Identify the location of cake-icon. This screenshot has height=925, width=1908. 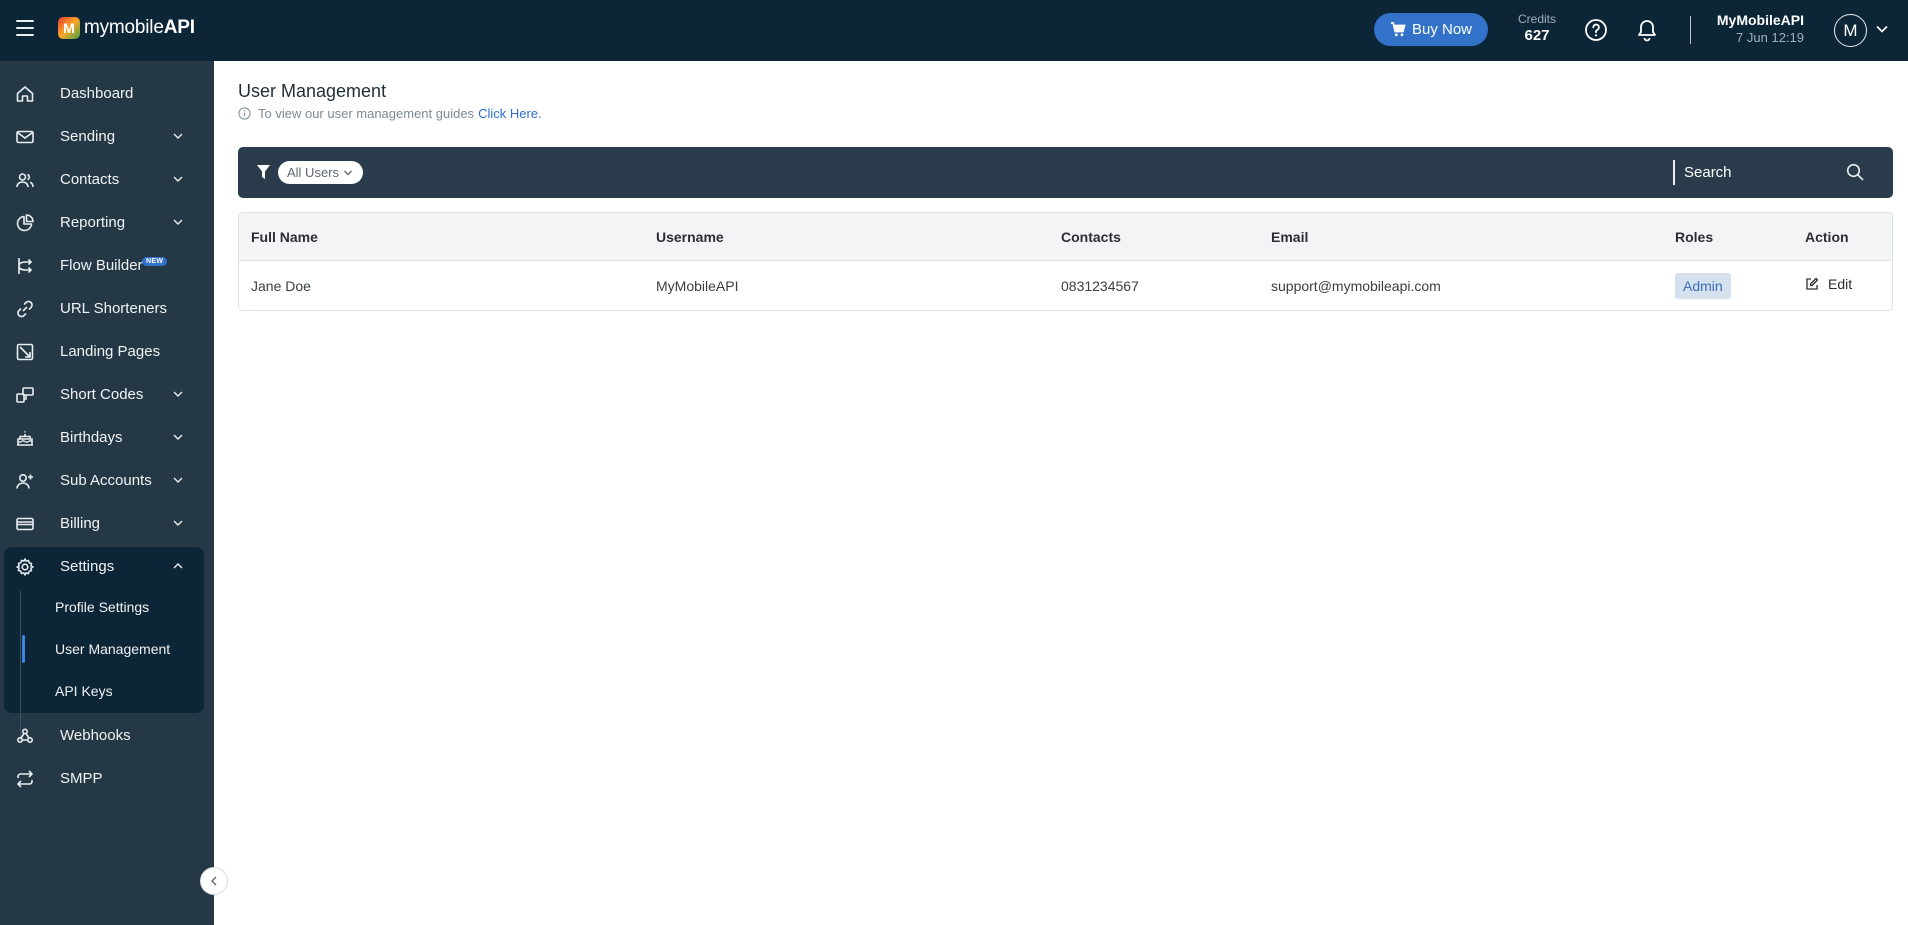
(25, 438).